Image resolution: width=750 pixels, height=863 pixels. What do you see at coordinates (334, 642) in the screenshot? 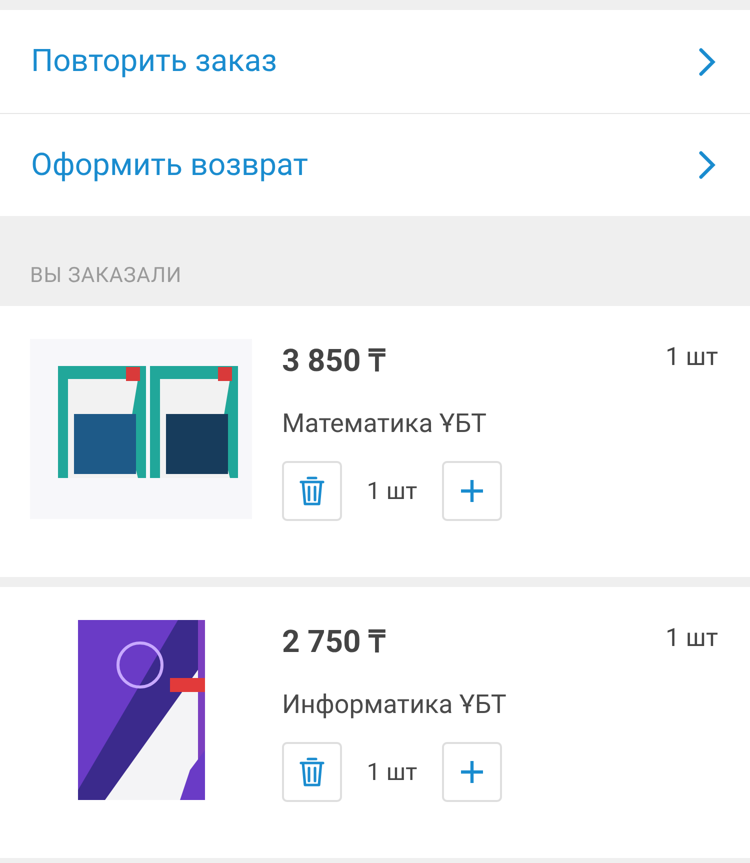
I see `price: 2 750 ₸` at bounding box center [334, 642].